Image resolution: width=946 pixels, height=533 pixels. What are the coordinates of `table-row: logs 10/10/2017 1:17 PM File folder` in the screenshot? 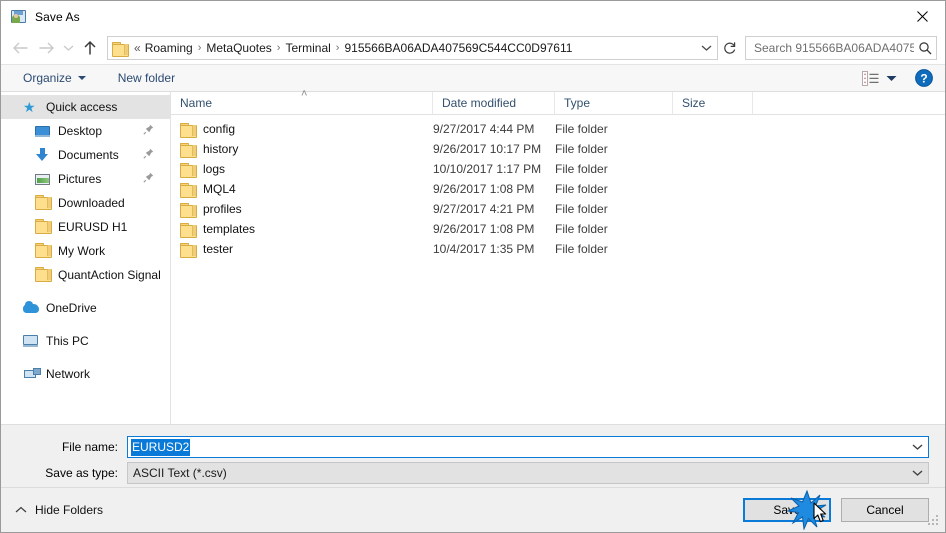 It's located at (558, 169).